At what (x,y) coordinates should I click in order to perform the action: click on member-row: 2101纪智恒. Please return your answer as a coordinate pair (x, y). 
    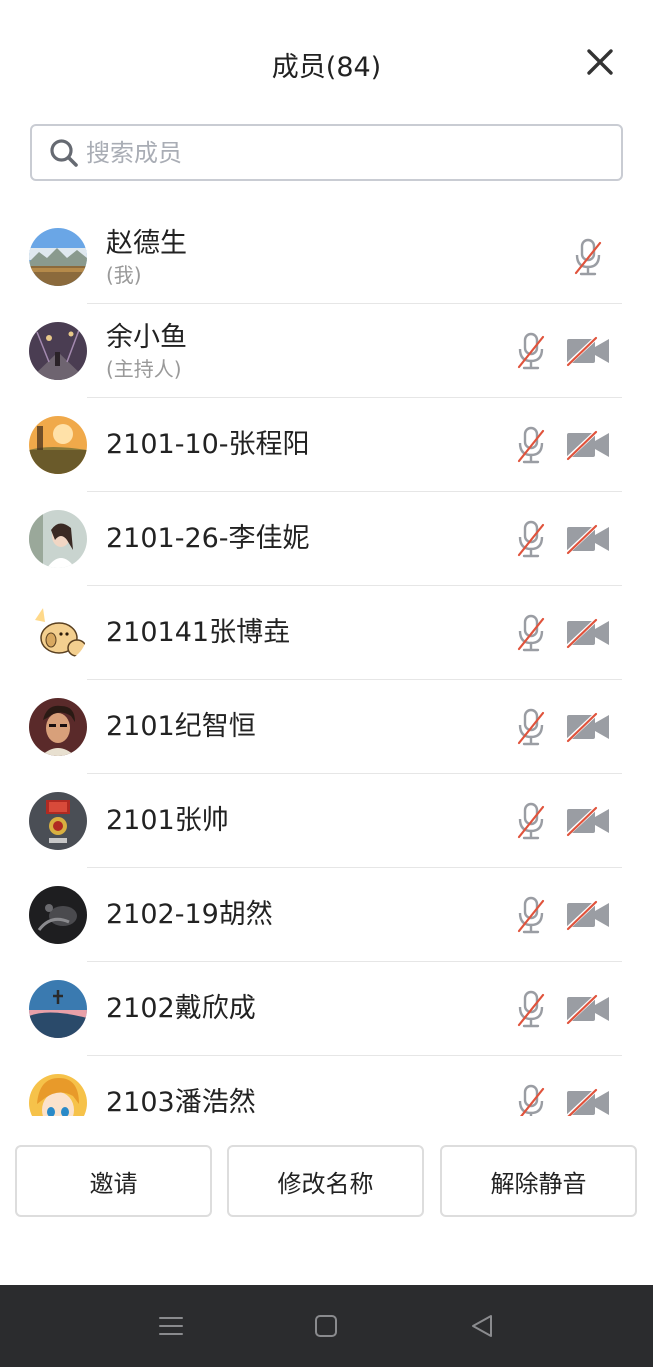
    Looking at the image, I should click on (326, 727).